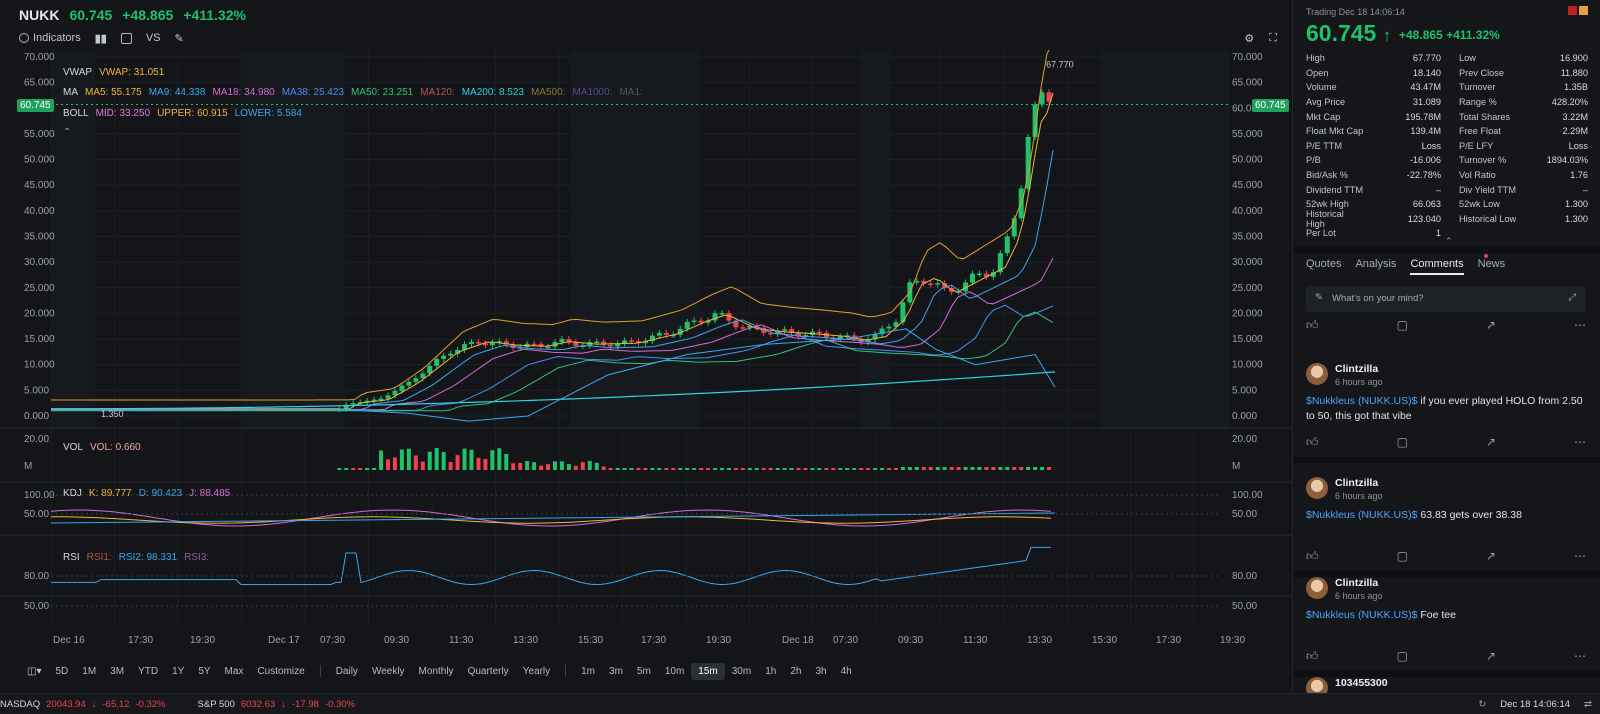  Describe the element at coordinates (646, 38) in the screenshot. I see `chart-toolbar: Indicators ▮▮ VS ✎ ⚙ ⛶` at that location.